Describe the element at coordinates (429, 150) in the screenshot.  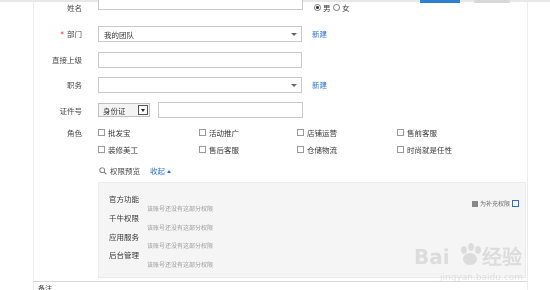
I see `role-checkbox-label: 时尚就是任性` at that location.